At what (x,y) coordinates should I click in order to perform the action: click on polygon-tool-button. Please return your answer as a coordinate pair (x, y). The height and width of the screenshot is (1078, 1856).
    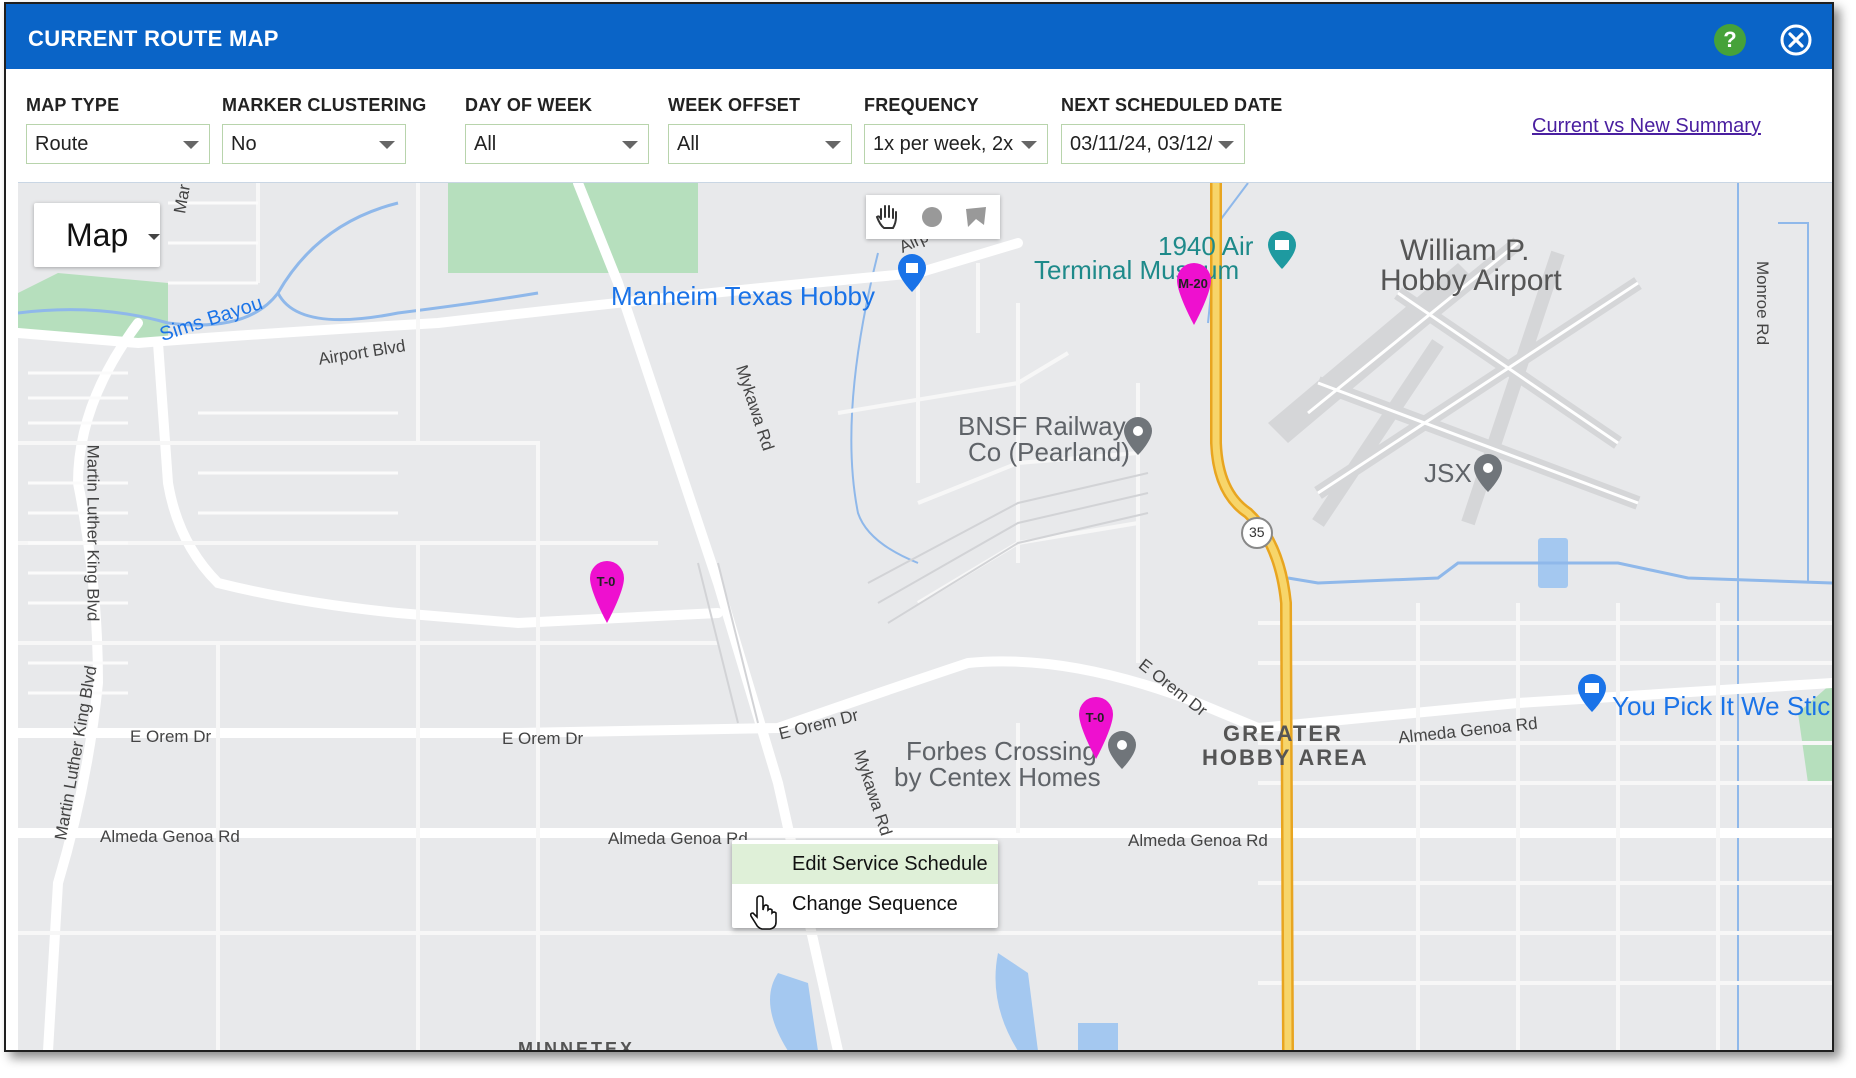
    Looking at the image, I should click on (976, 217).